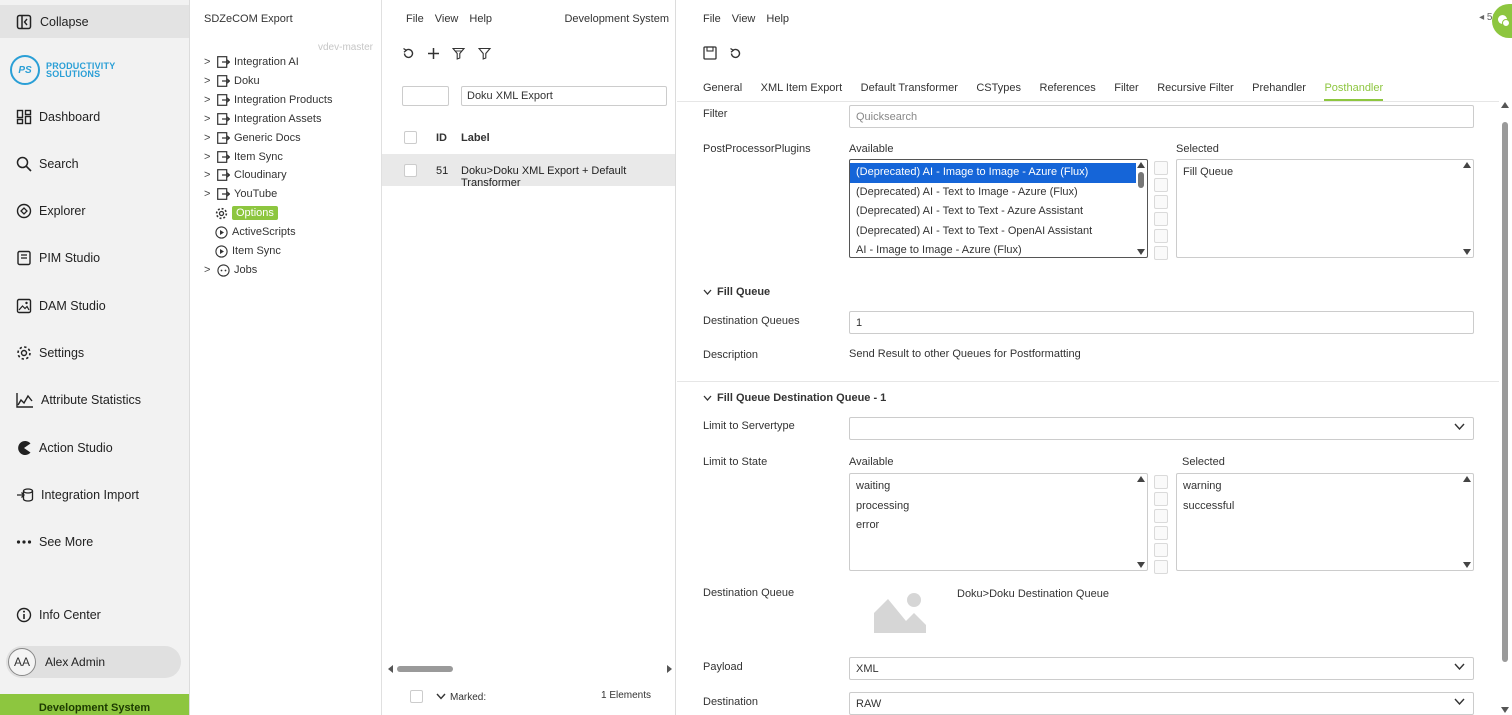  What do you see at coordinates (252, 138) in the screenshot?
I see `tree-node: > Generic Docs` at bounding box center [252, 138].